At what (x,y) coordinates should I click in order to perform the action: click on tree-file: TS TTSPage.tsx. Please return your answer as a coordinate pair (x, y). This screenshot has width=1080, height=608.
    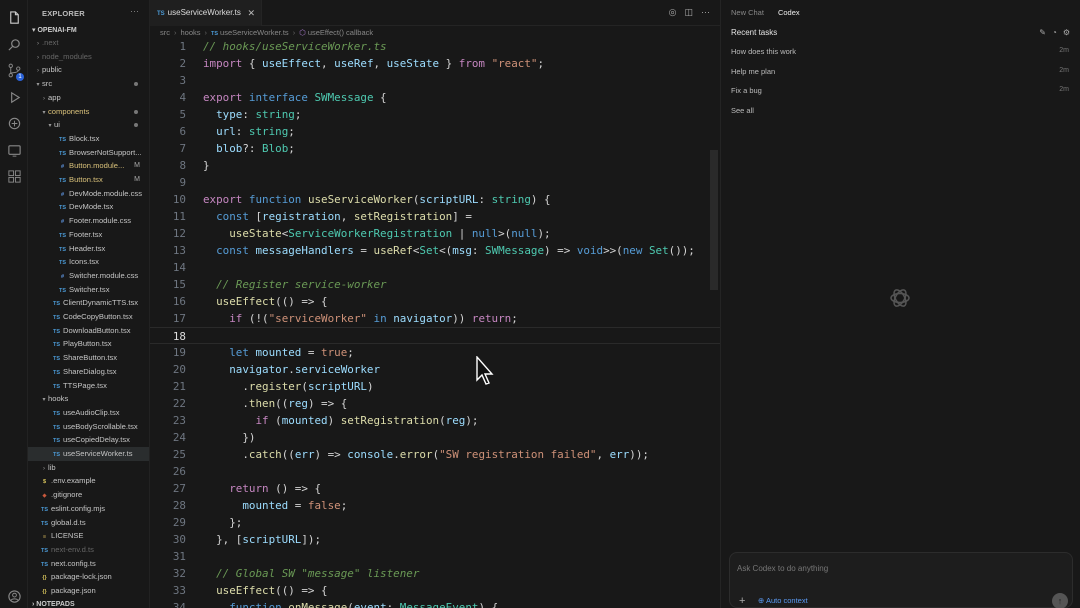
    Looking at the image, I should click on (88, 386).